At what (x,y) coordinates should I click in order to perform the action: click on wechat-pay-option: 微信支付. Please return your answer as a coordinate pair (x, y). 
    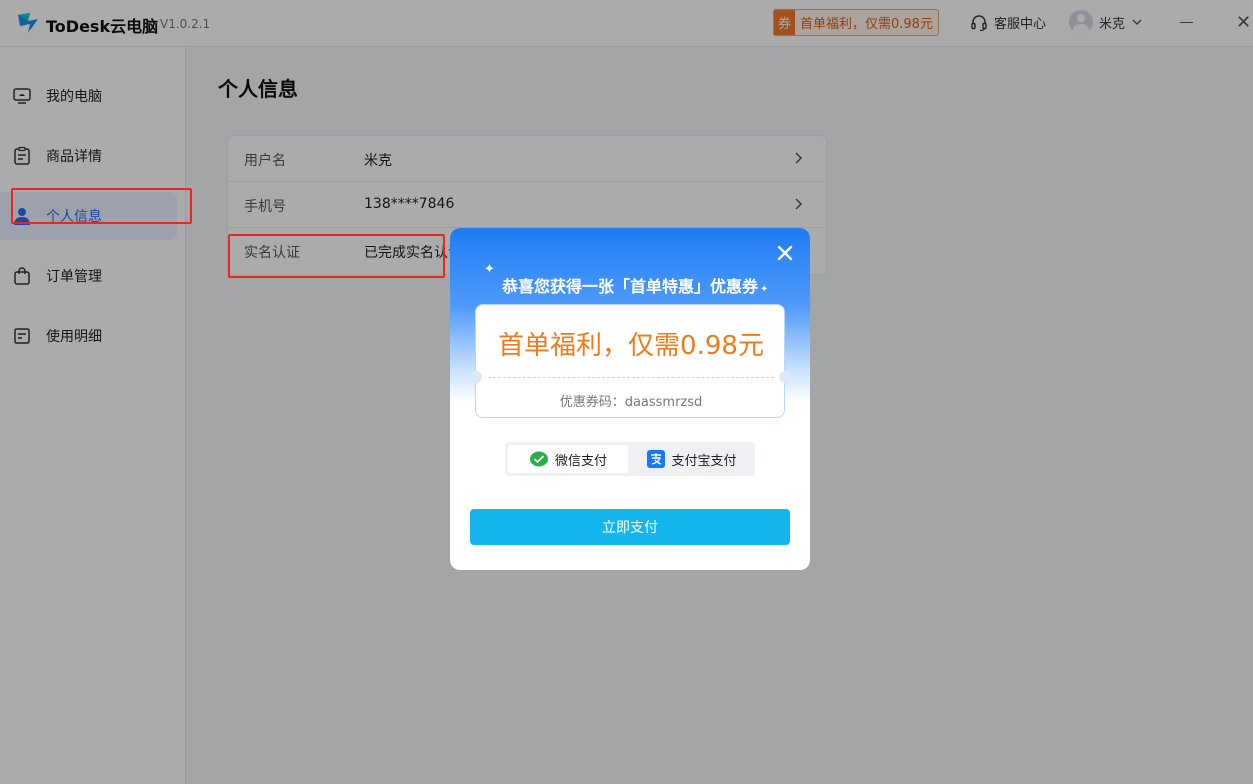
    Looking at the image, I should click on (568, 459).